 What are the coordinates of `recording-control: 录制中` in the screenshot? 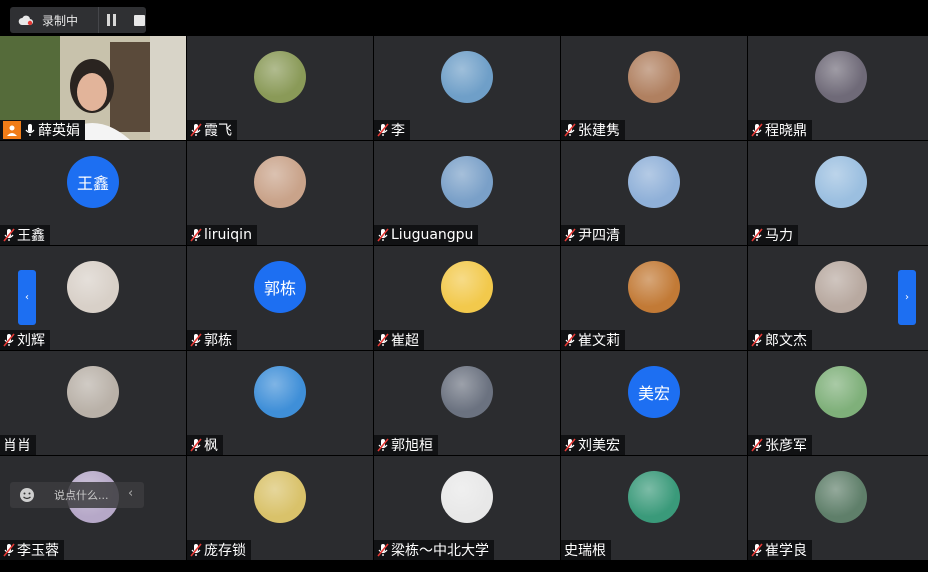 It's located at (78, 20).